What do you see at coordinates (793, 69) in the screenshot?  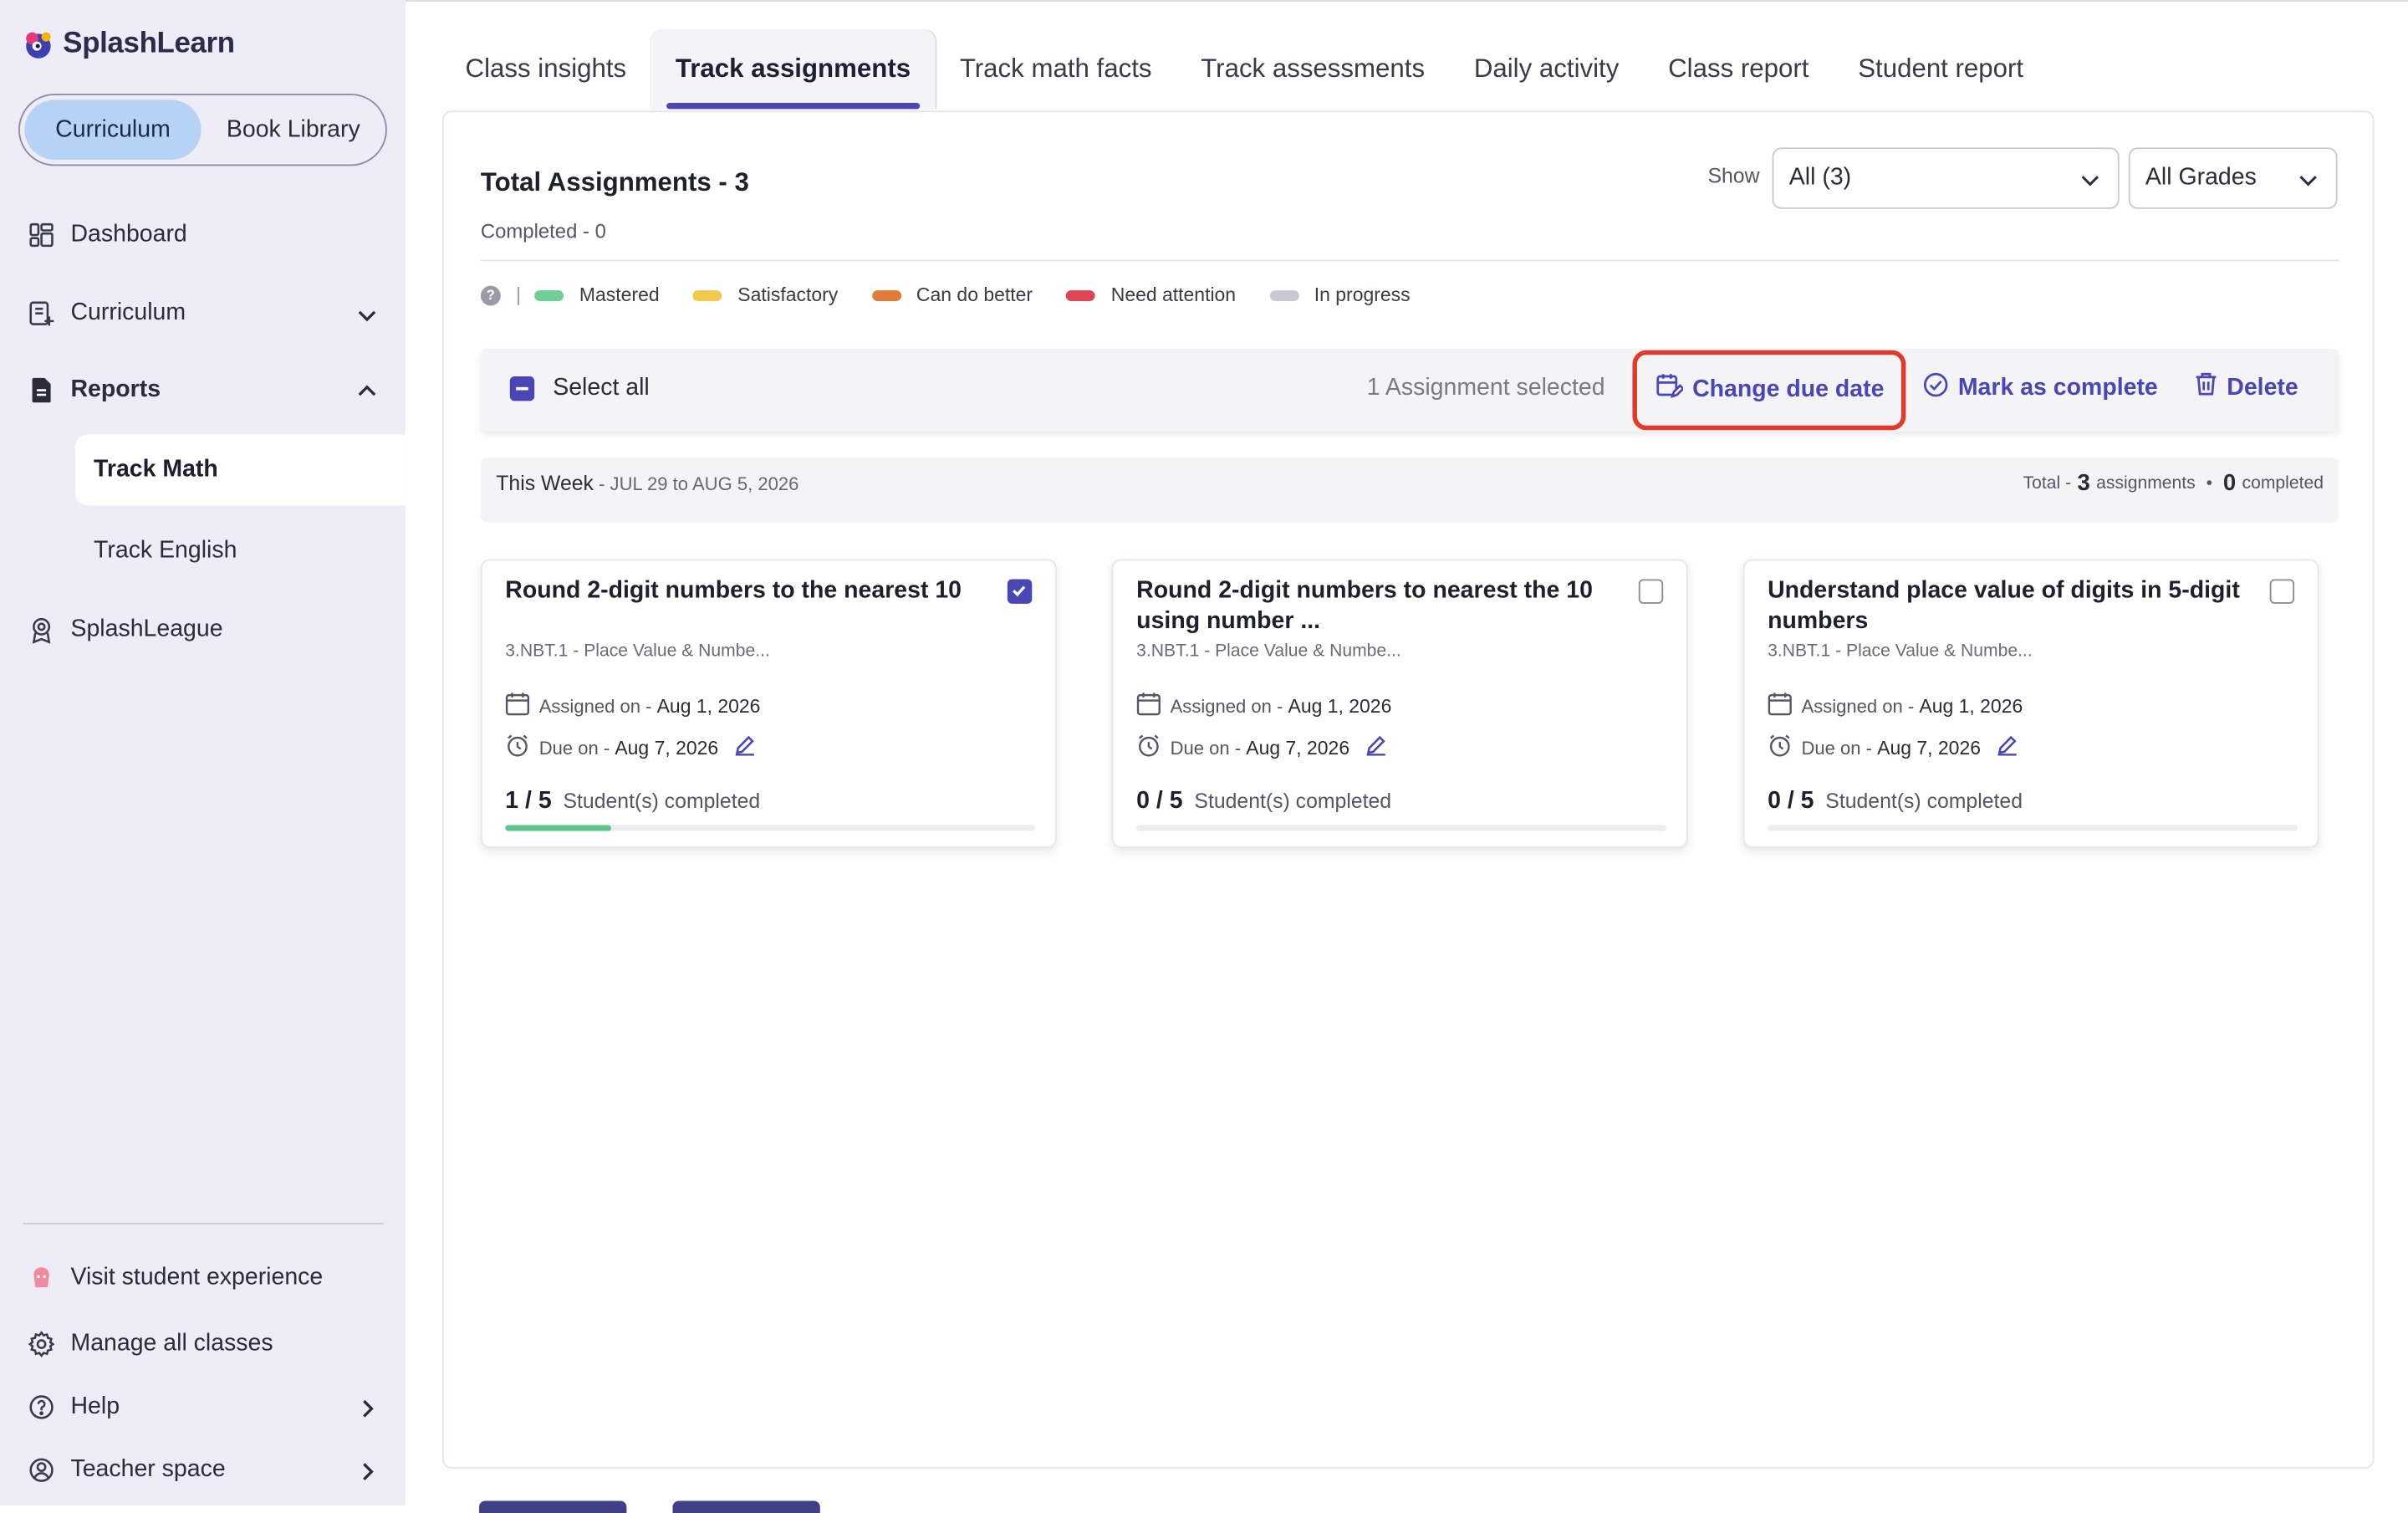 I see `tab-track-assignments: Track assignments` at bounding box center [793, 69].